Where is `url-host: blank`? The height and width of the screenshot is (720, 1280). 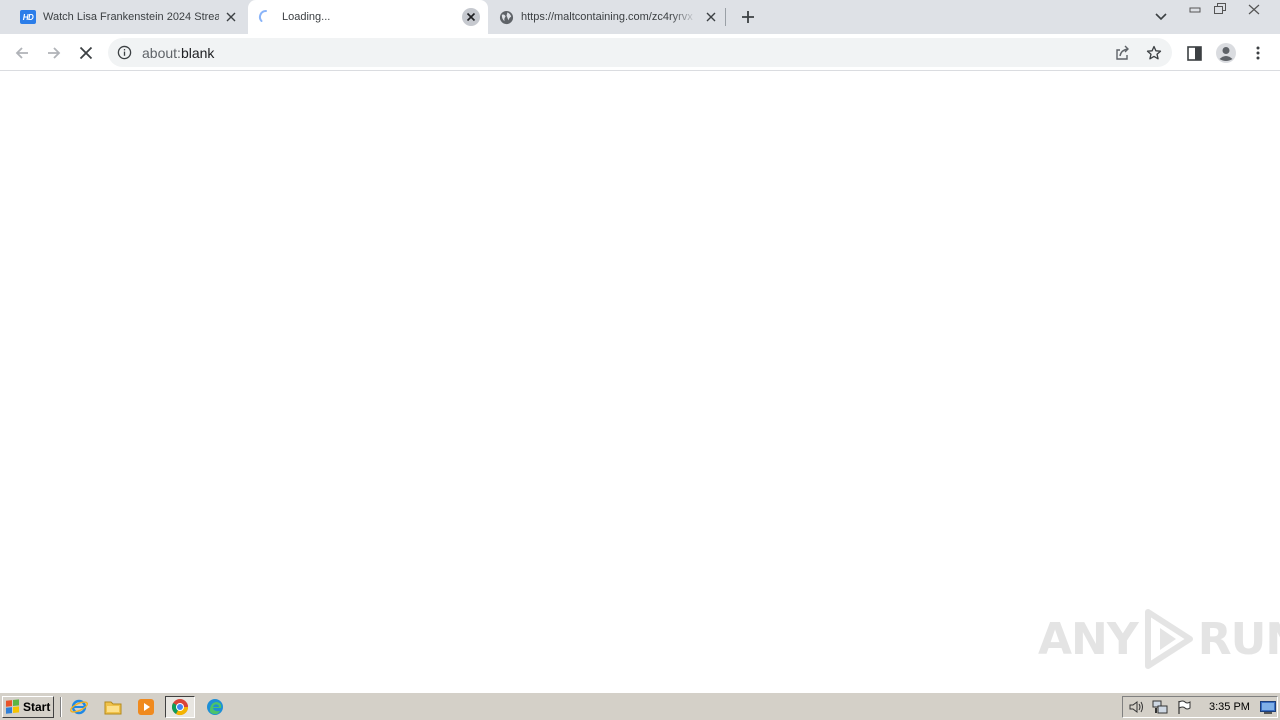
url-host: blank is located at coordinates (197, 53).